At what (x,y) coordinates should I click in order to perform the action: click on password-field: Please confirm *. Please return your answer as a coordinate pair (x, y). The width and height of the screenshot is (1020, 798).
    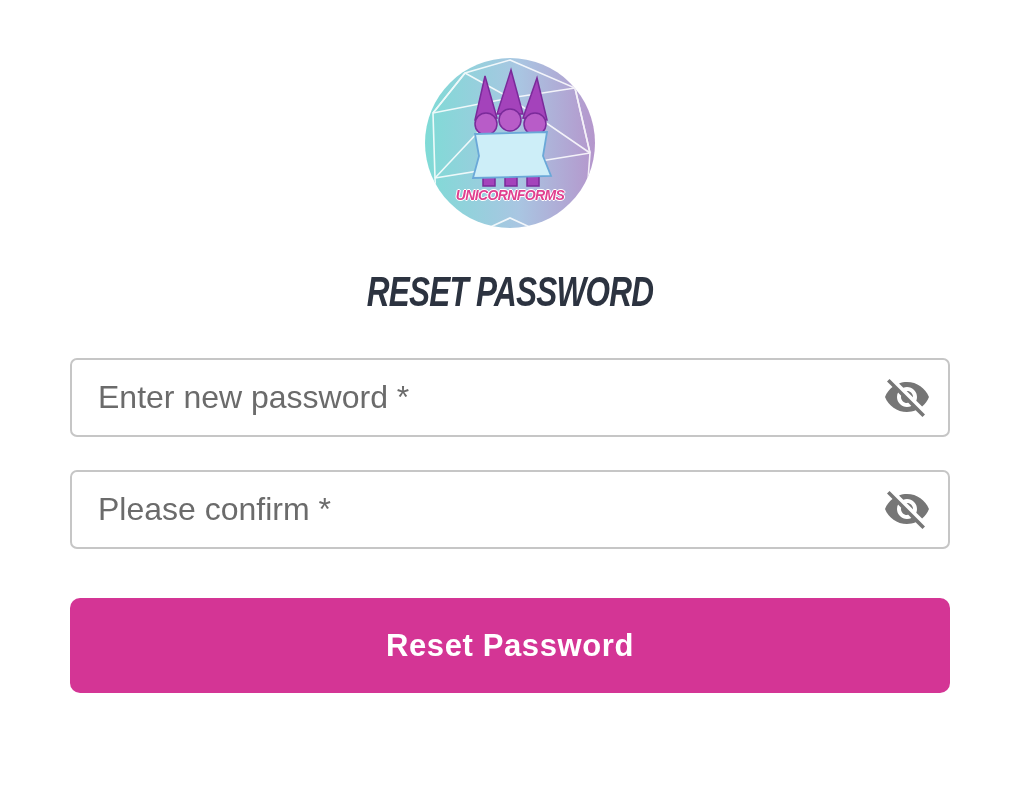
    Looking at the image, I should click on (510, 509).